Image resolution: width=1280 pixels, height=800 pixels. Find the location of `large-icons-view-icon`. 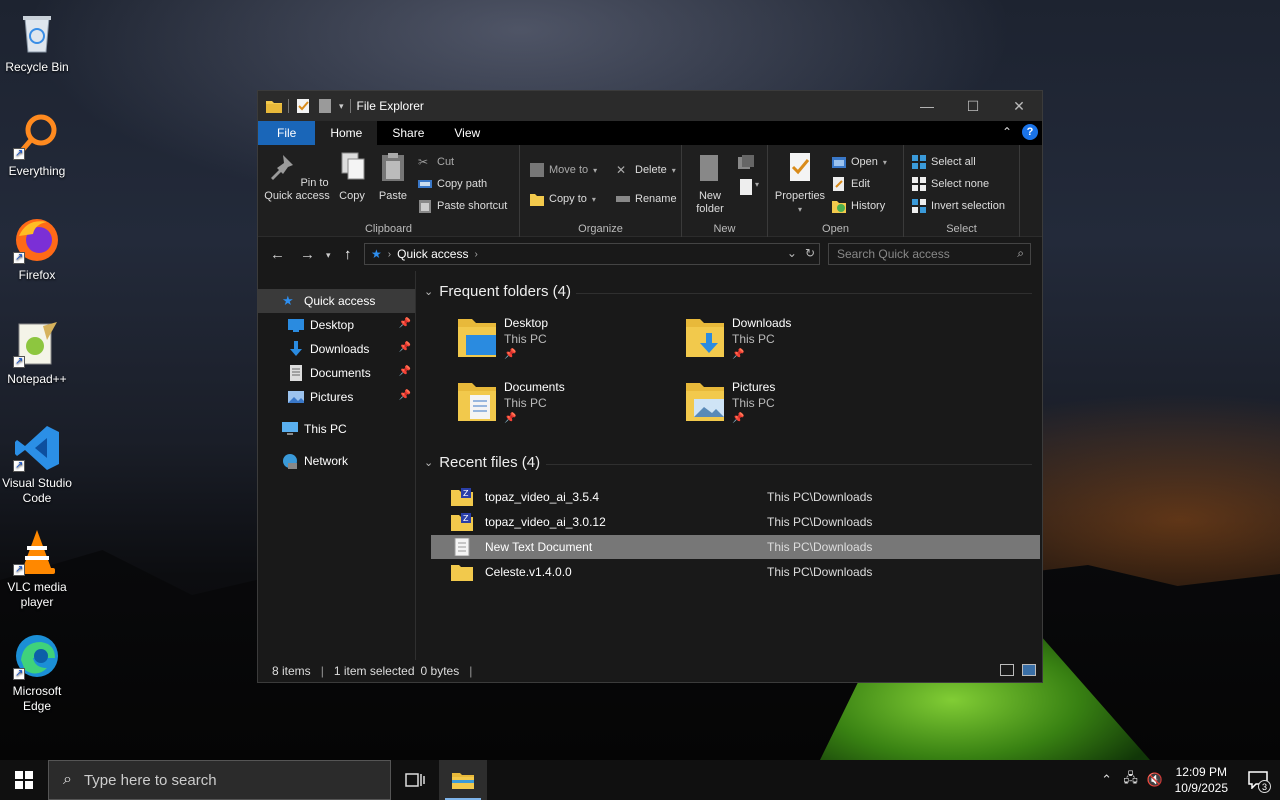

large-icons-view-icon is located at coordinates (1029, 670).